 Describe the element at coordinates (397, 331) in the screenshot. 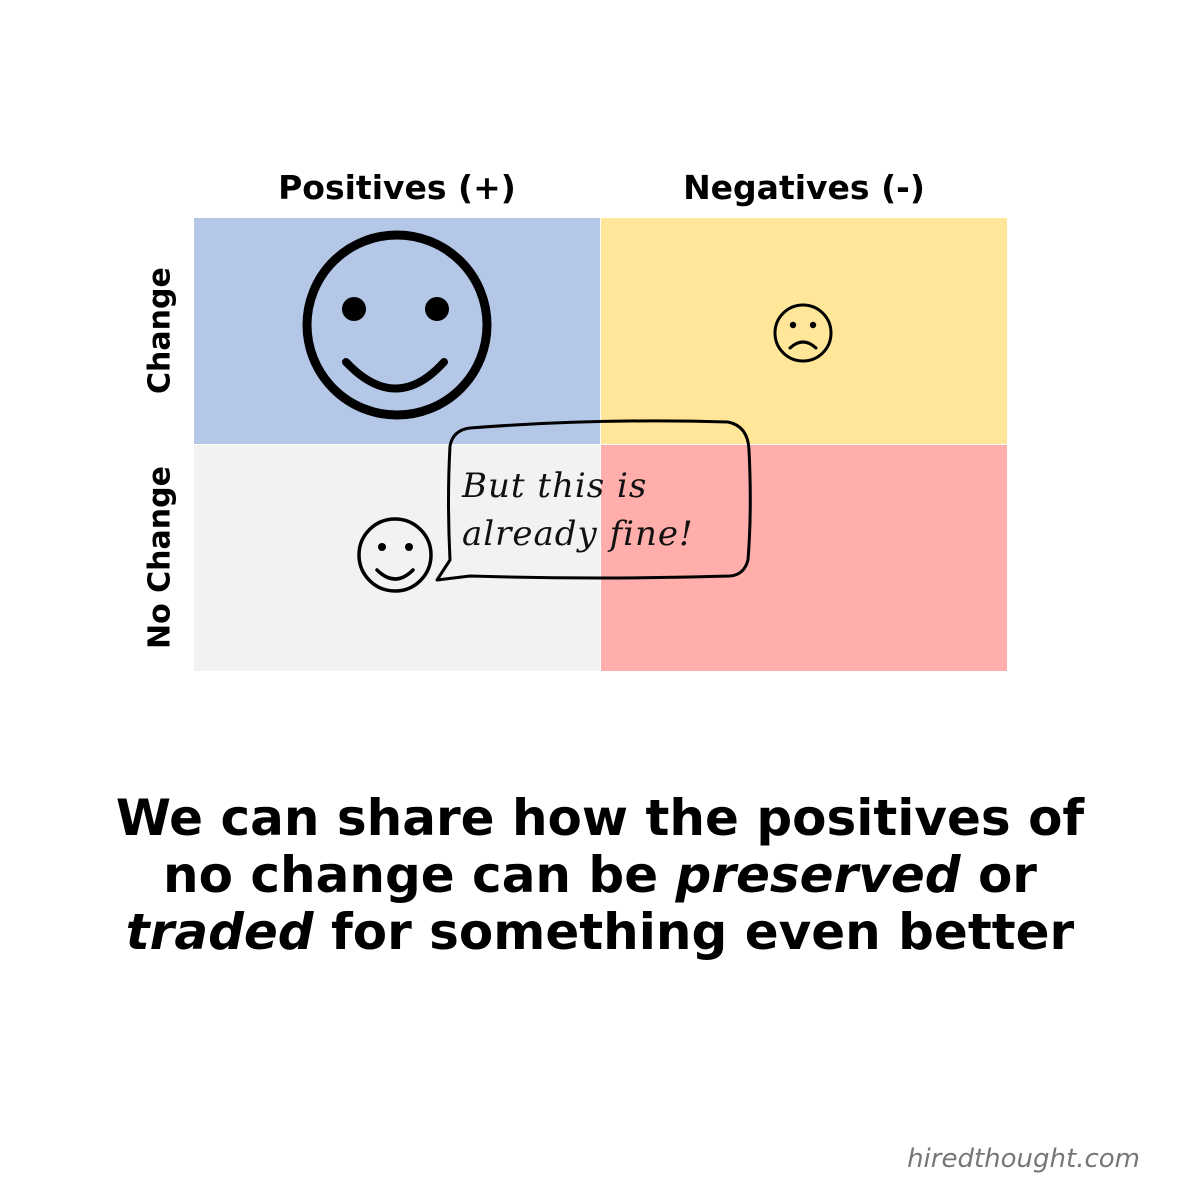

I see `quadrant-positive-change` at that location.